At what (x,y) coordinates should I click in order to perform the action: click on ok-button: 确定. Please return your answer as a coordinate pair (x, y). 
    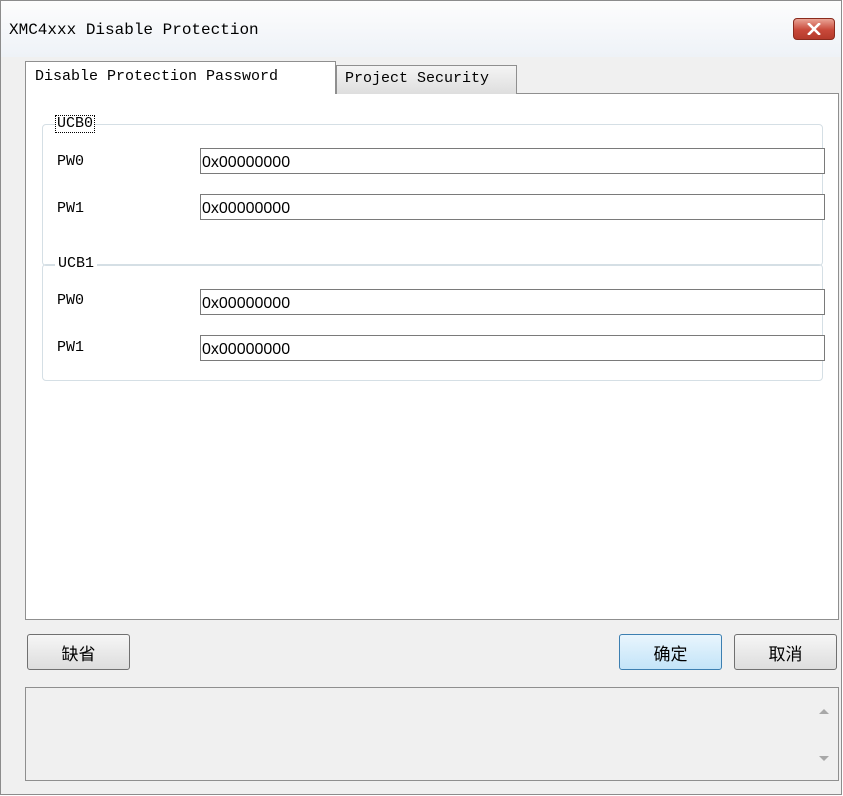
    Looking at the image, I should click on (670, 652).